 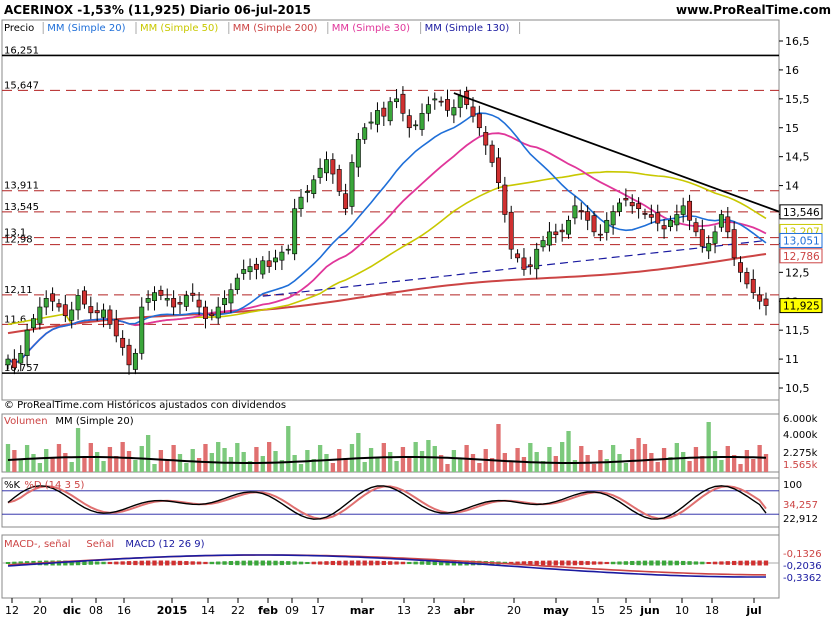 What do you see at coordinates (801, 213) in the screenshot?
I see `price-tag: 13,546` at bounding box center [801, 213].